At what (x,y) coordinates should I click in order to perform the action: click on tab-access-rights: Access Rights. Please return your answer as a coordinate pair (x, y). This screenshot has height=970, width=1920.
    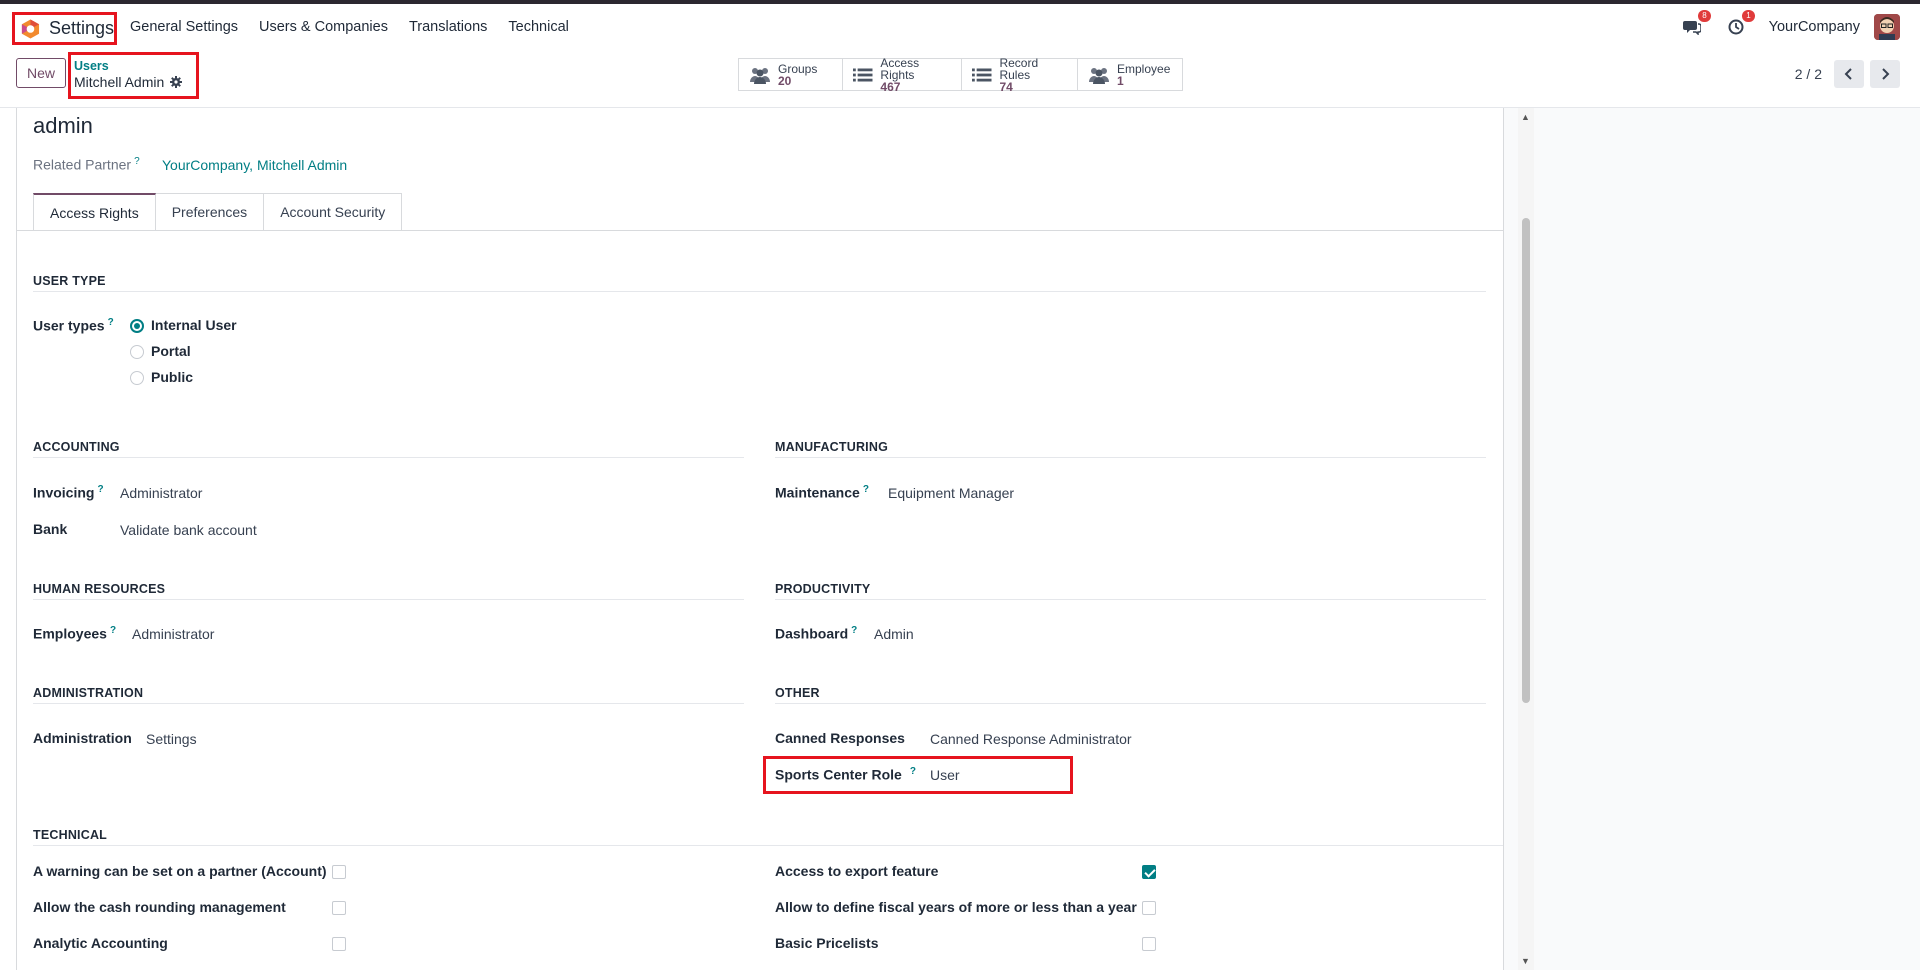
    Looking at the image, I should click on (94, 212).